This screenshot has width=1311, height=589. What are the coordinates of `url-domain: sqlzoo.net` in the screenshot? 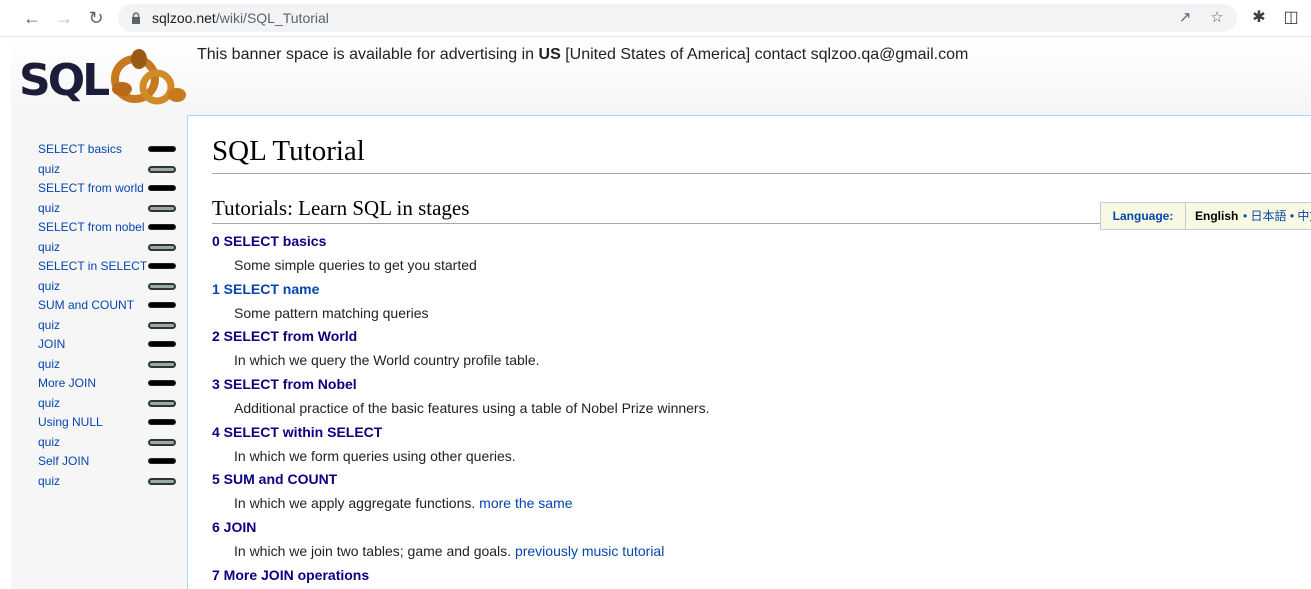 It's located at (184, 18).